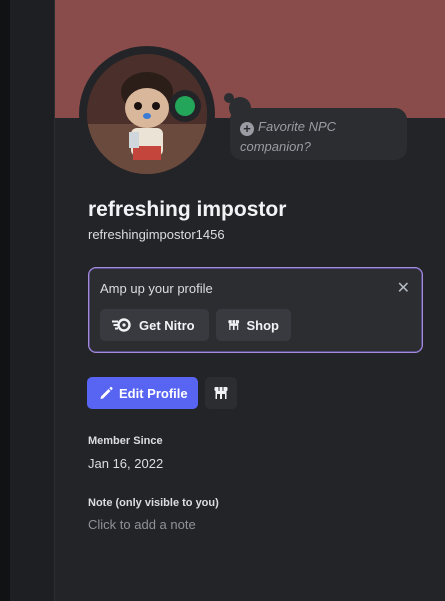 The image size is (445, 601). What do you see at coordinates (156, 288) in the screenshot?
I see `nitro-upsell-title: Amp up your profile` at bounding box center [156, 288].